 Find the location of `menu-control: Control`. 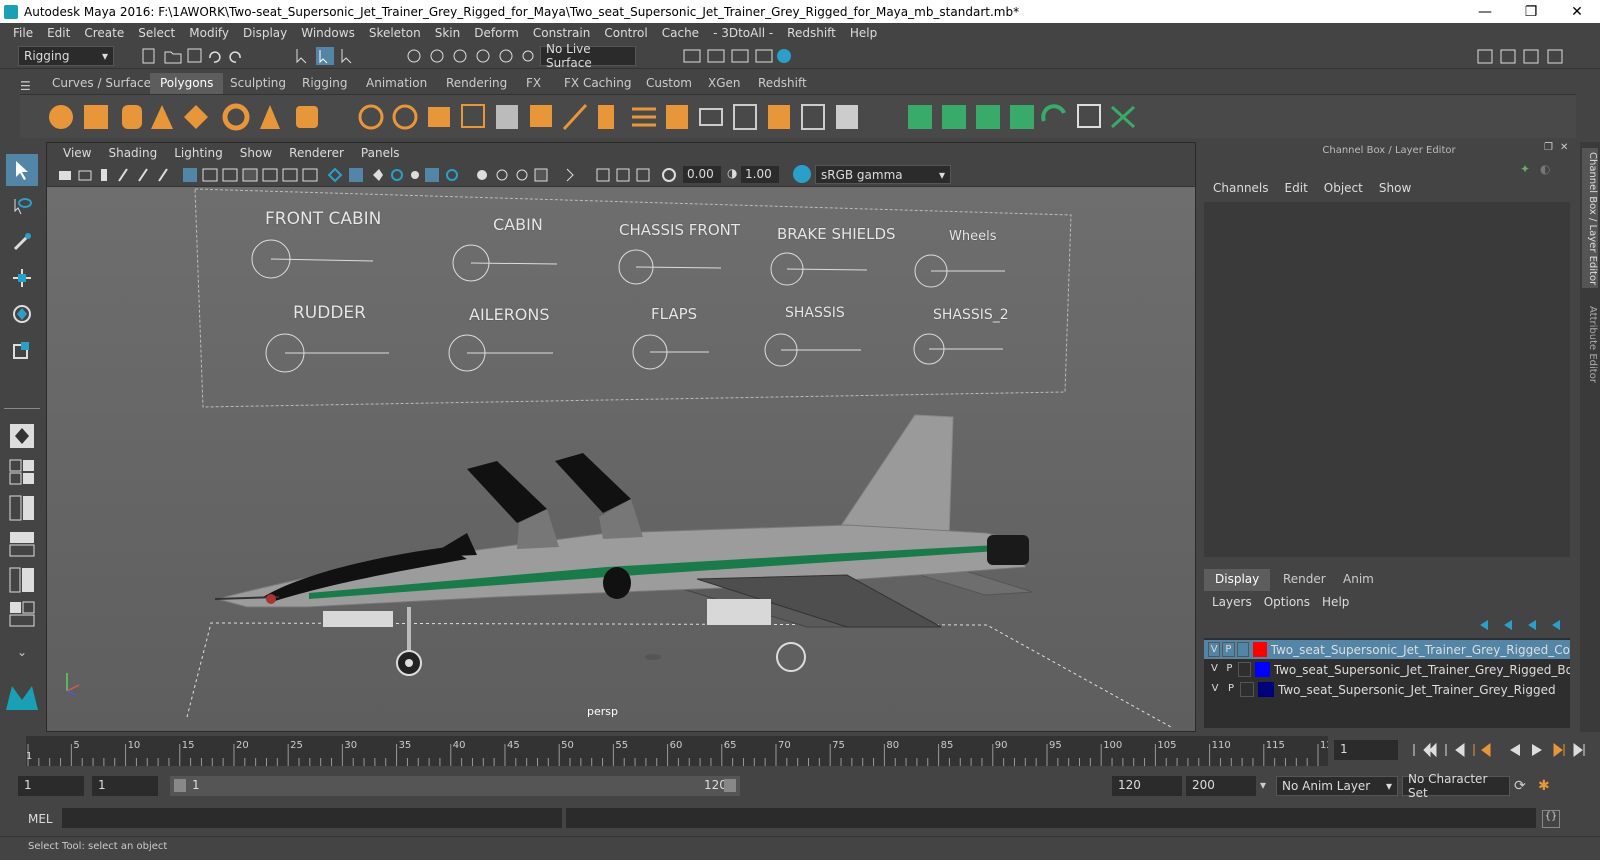

menu-control: Control is located at coordinates (625, 33).